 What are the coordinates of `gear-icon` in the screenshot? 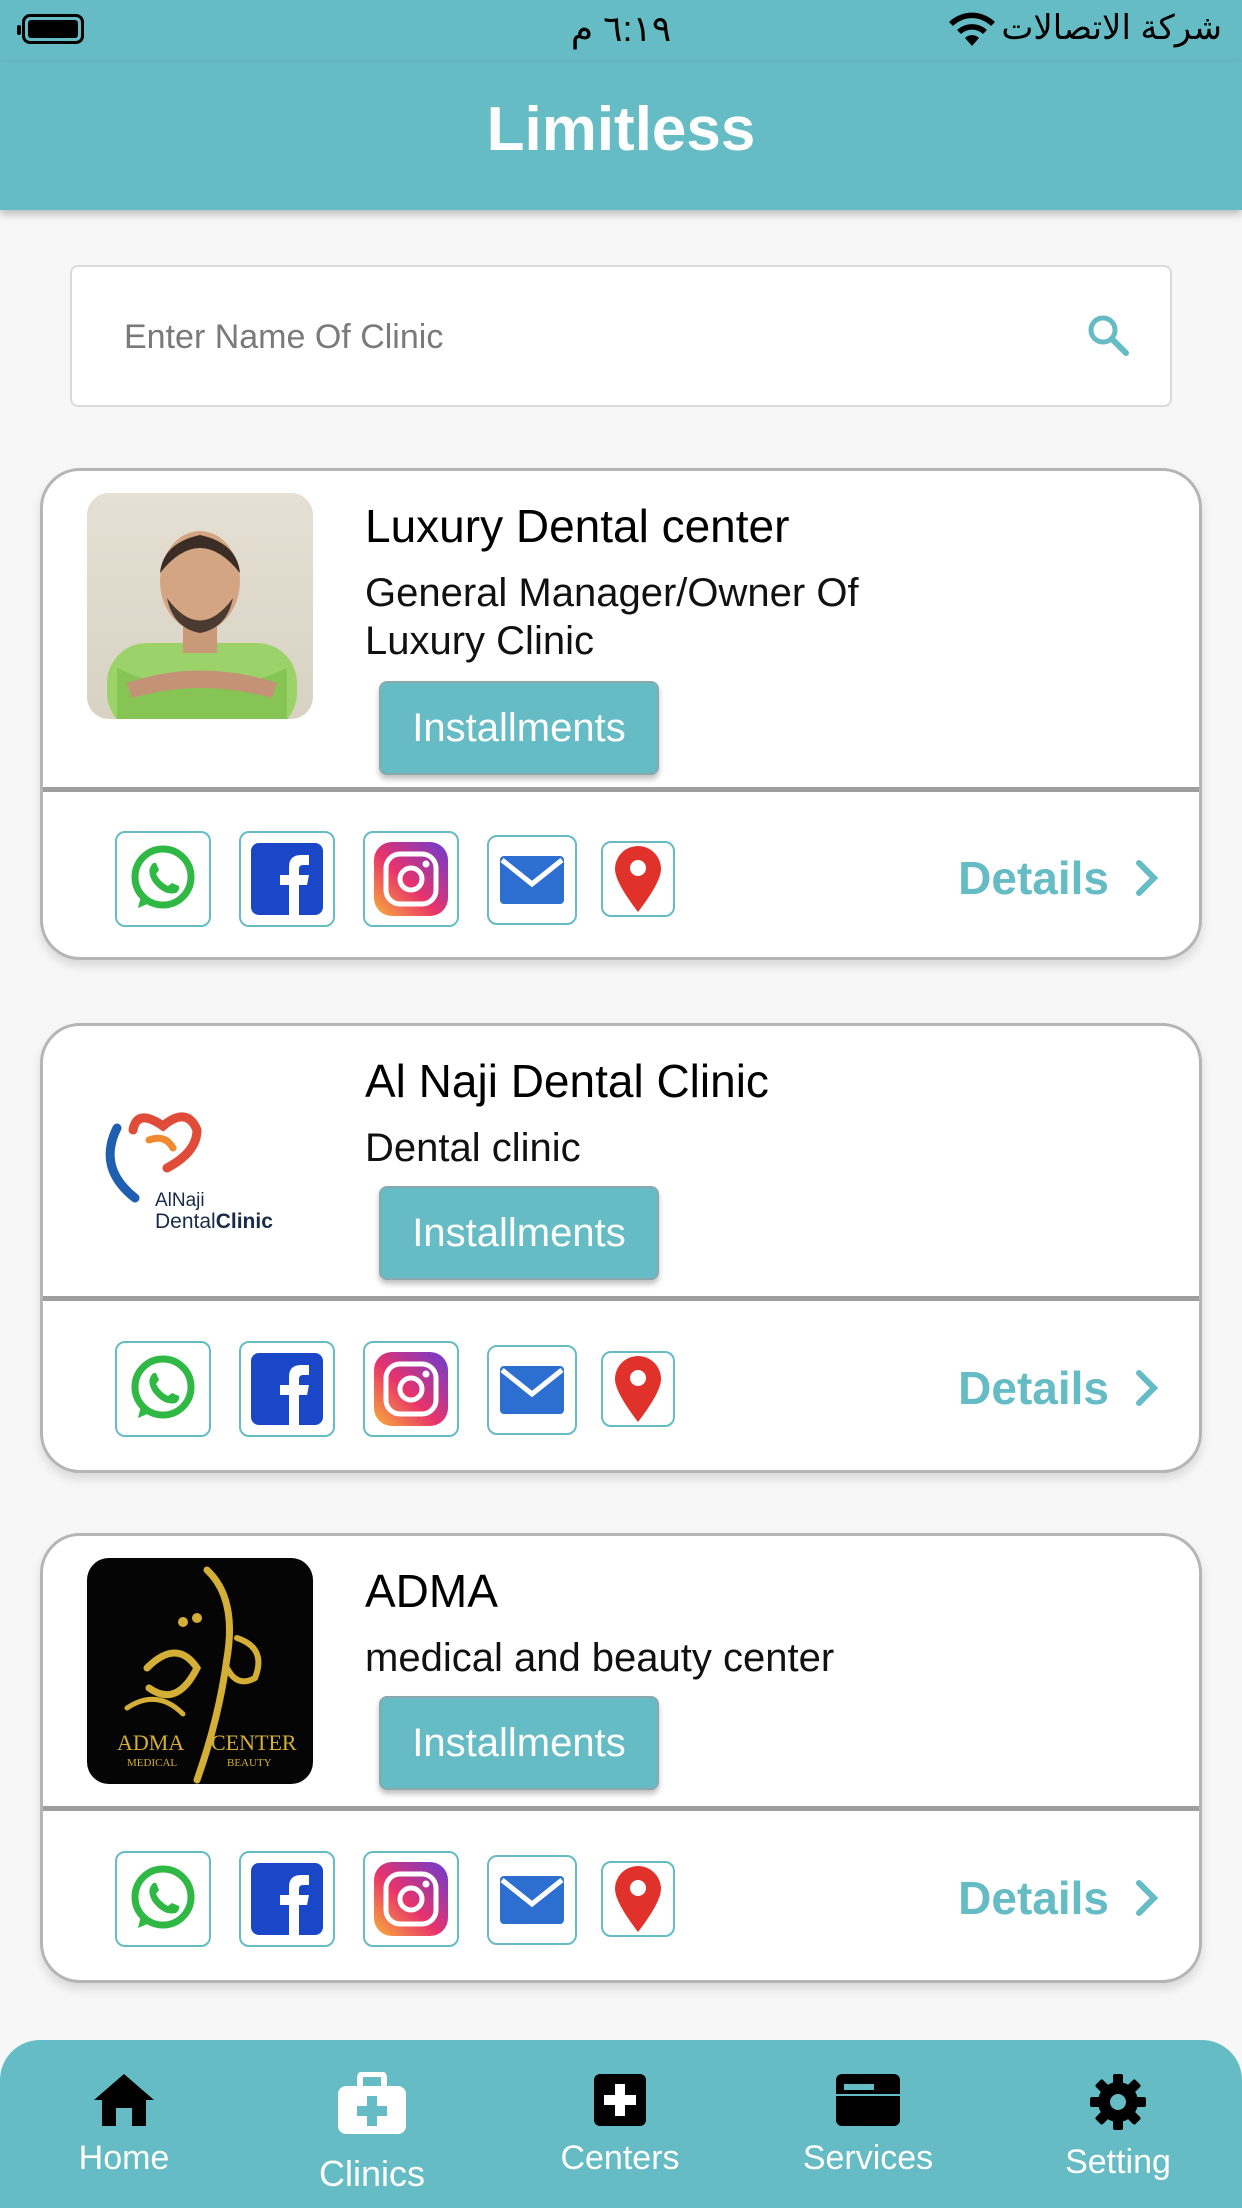 It's located at (1118, 2102).